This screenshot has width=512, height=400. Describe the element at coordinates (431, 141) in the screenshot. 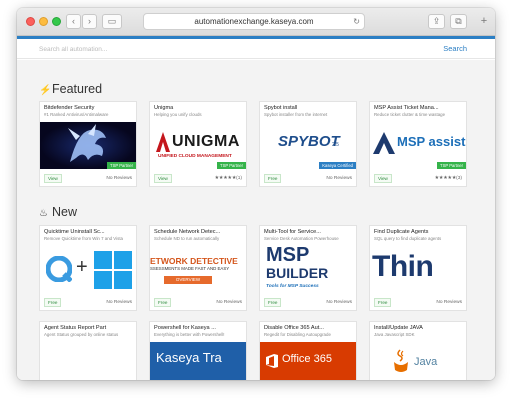

I see `msp-assist-logo-text: MSP assist` at that location.